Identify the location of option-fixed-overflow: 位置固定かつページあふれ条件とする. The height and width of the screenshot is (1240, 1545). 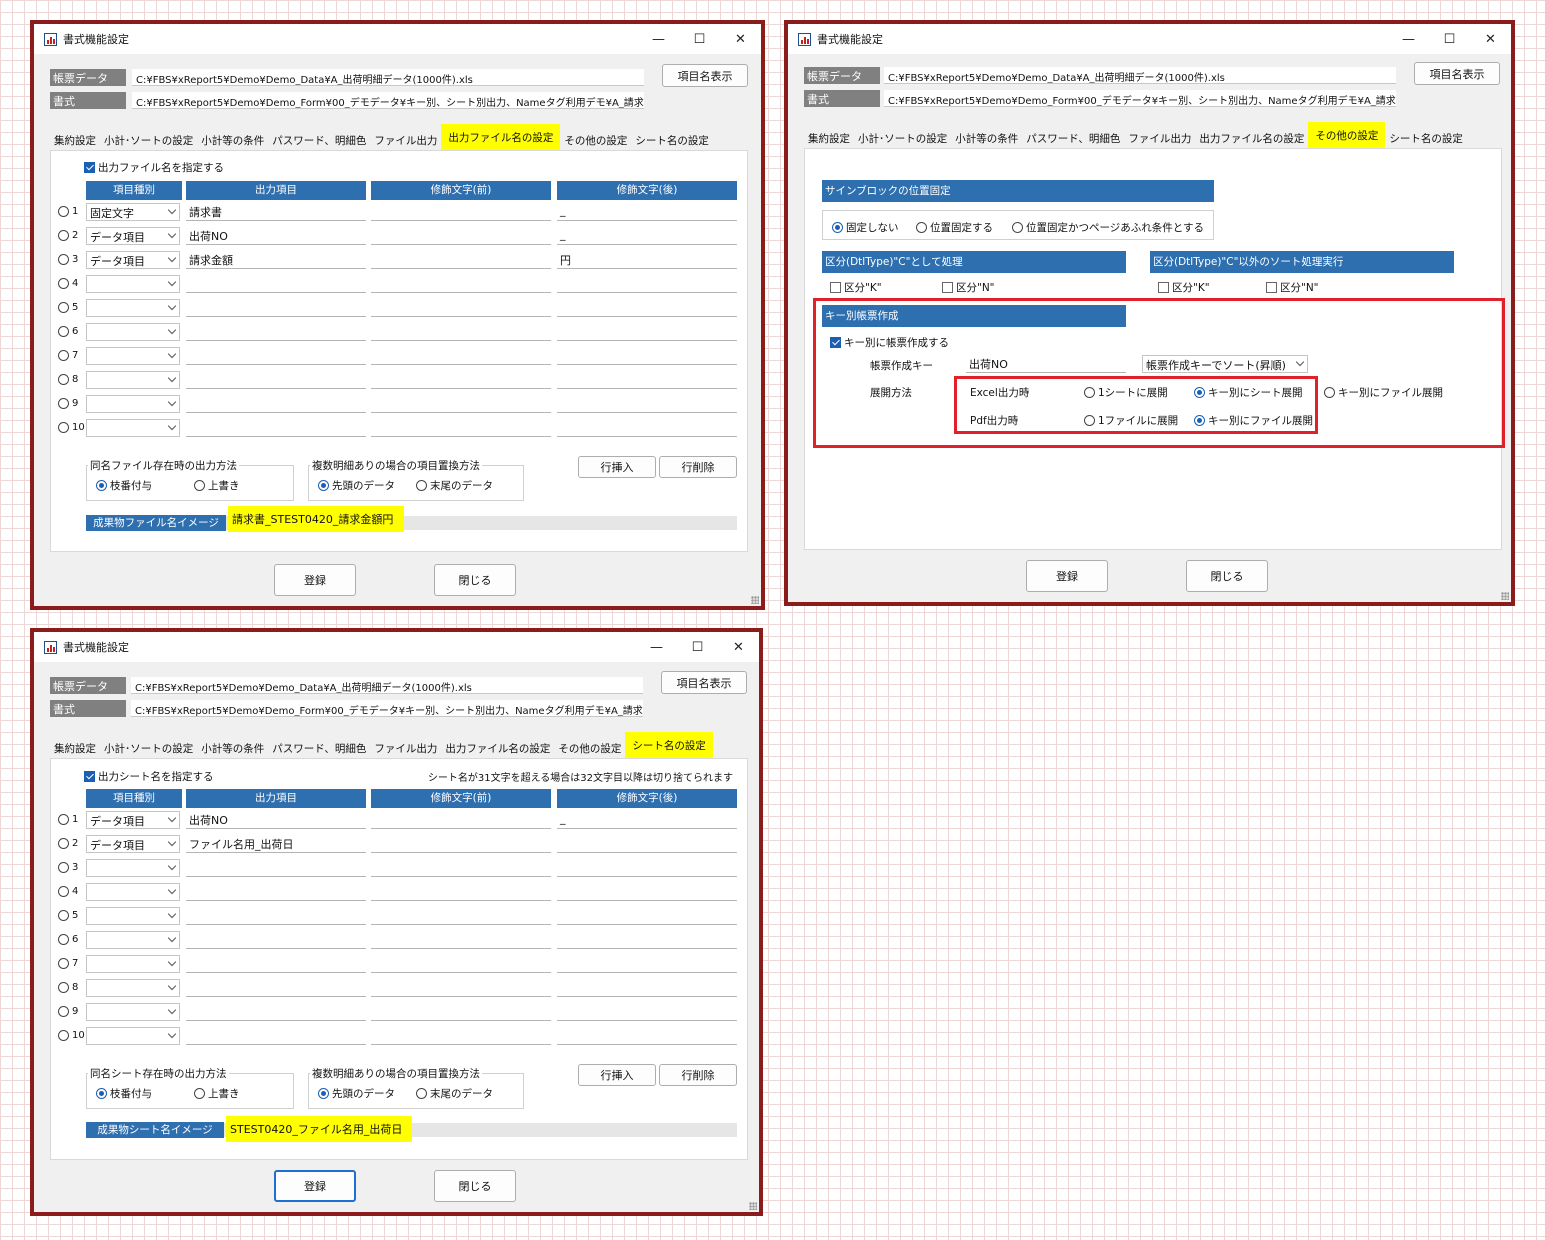
(1108, 227).